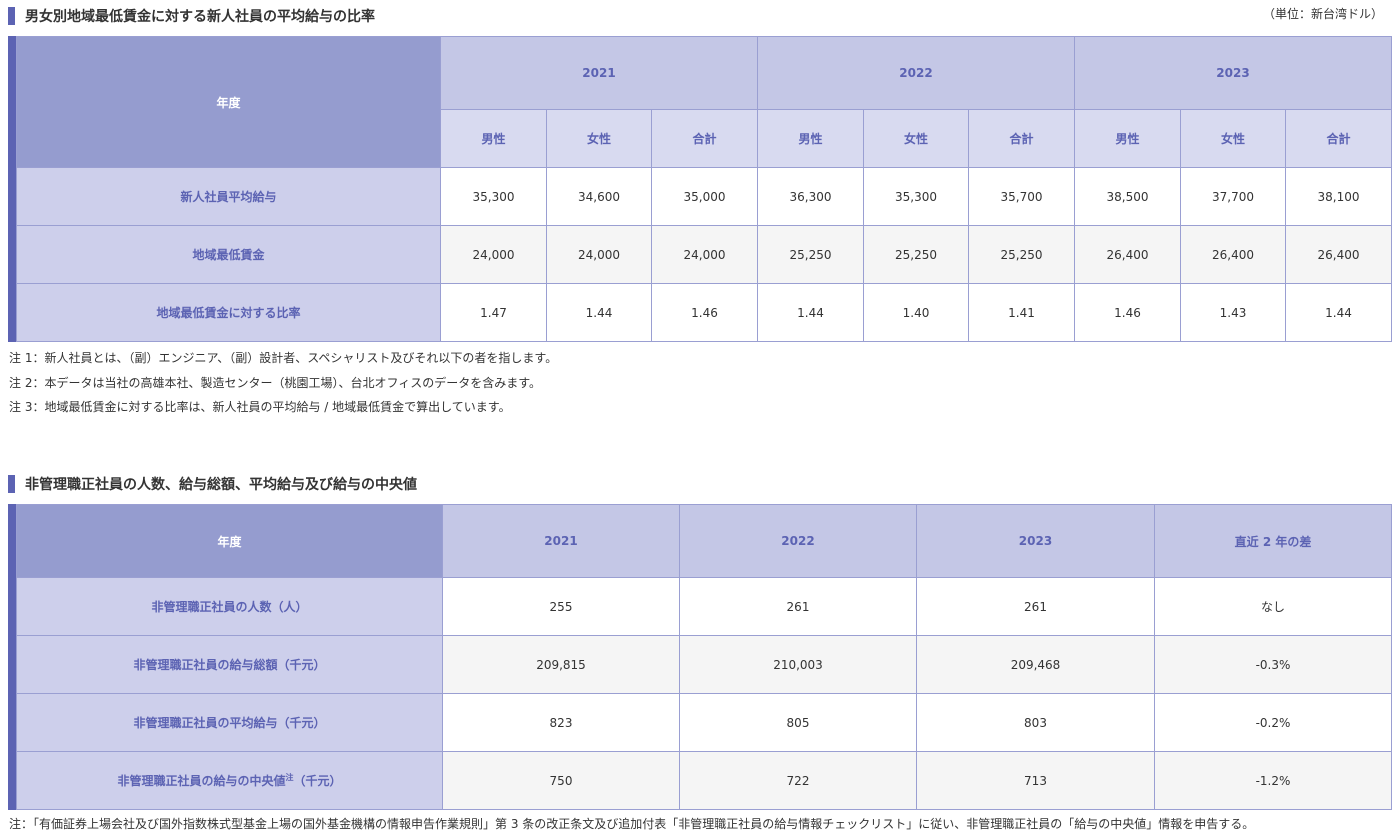  I want to click on unit-label: （単位：新台湾ドル）, so click(1322, 14).